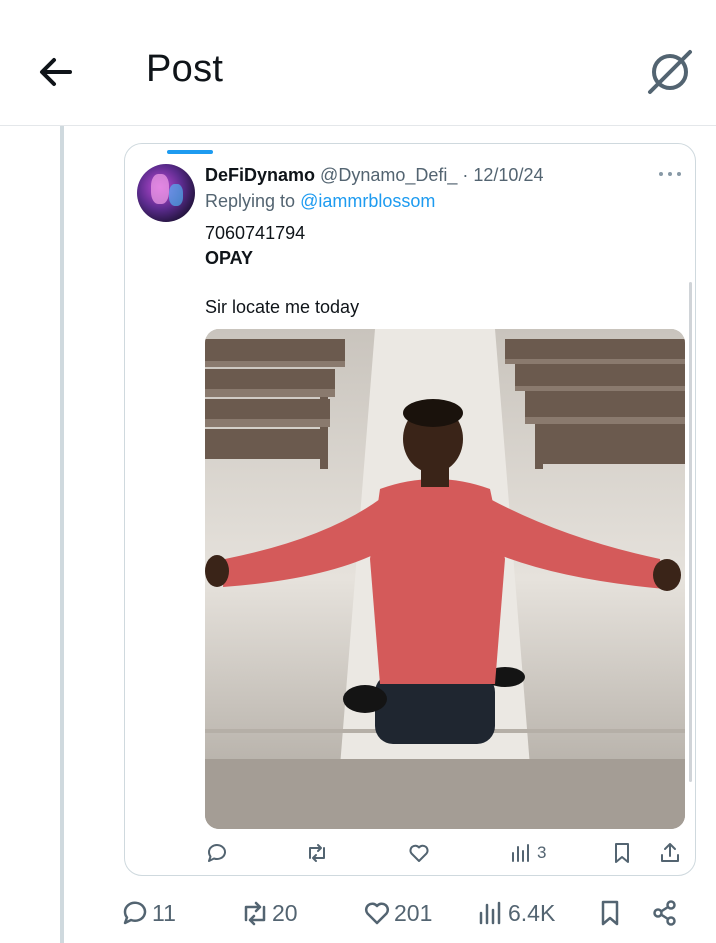  Describe the element at coordinates (229, 258) in the screenshot. I see `post-text-line: OPAY` at that location.